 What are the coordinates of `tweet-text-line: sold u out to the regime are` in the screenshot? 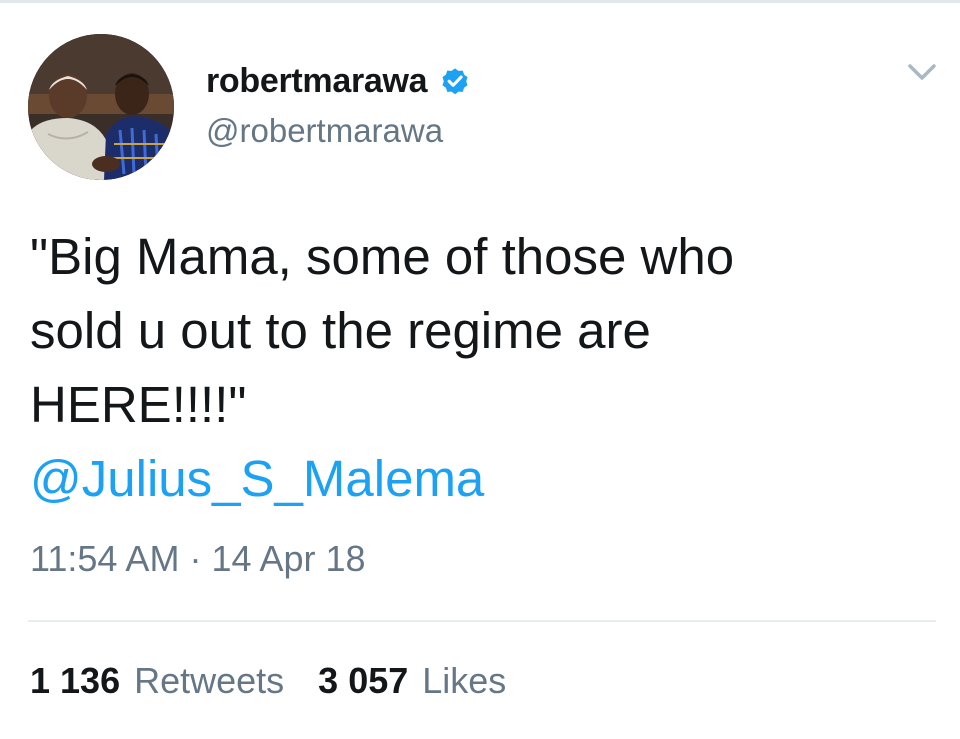 It's located at (340, 330).